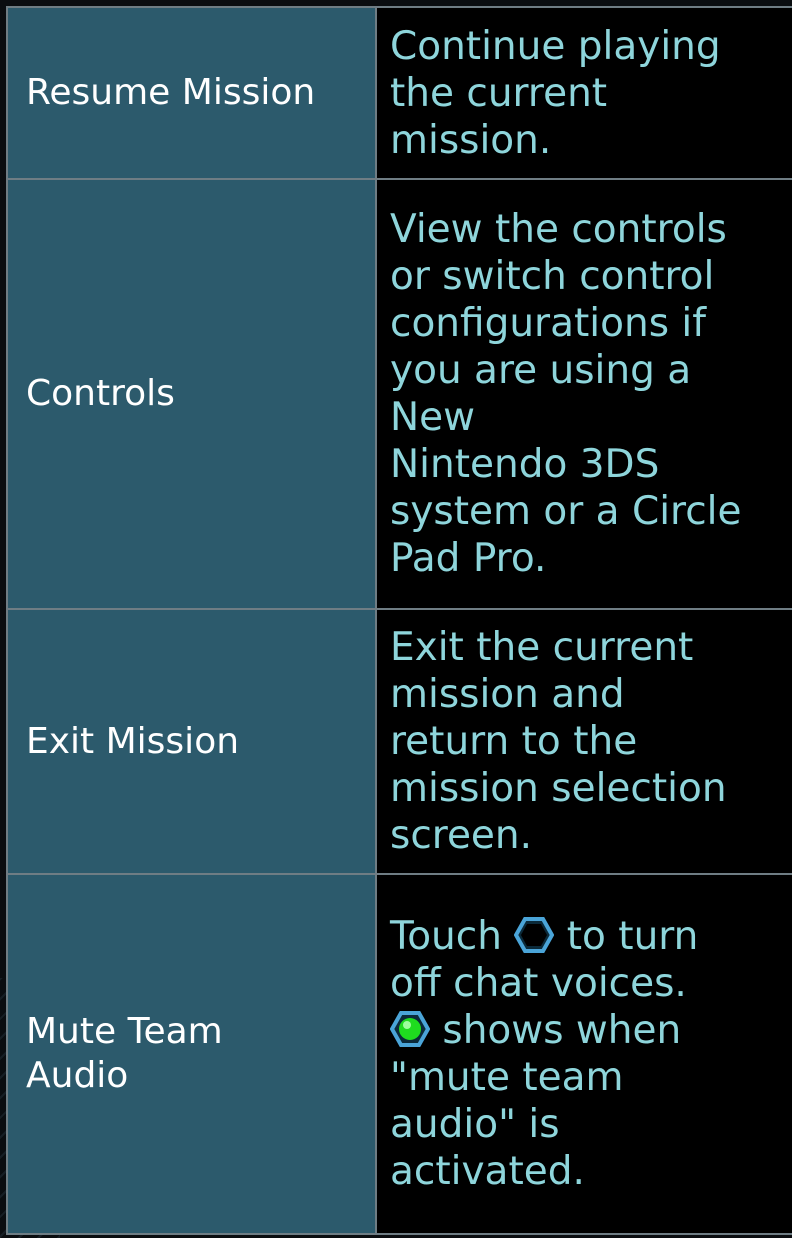  What do you see at coordinates (514, 741) in the screenshot?
I see `description-line: return to the` at bounding box center [514, 741].